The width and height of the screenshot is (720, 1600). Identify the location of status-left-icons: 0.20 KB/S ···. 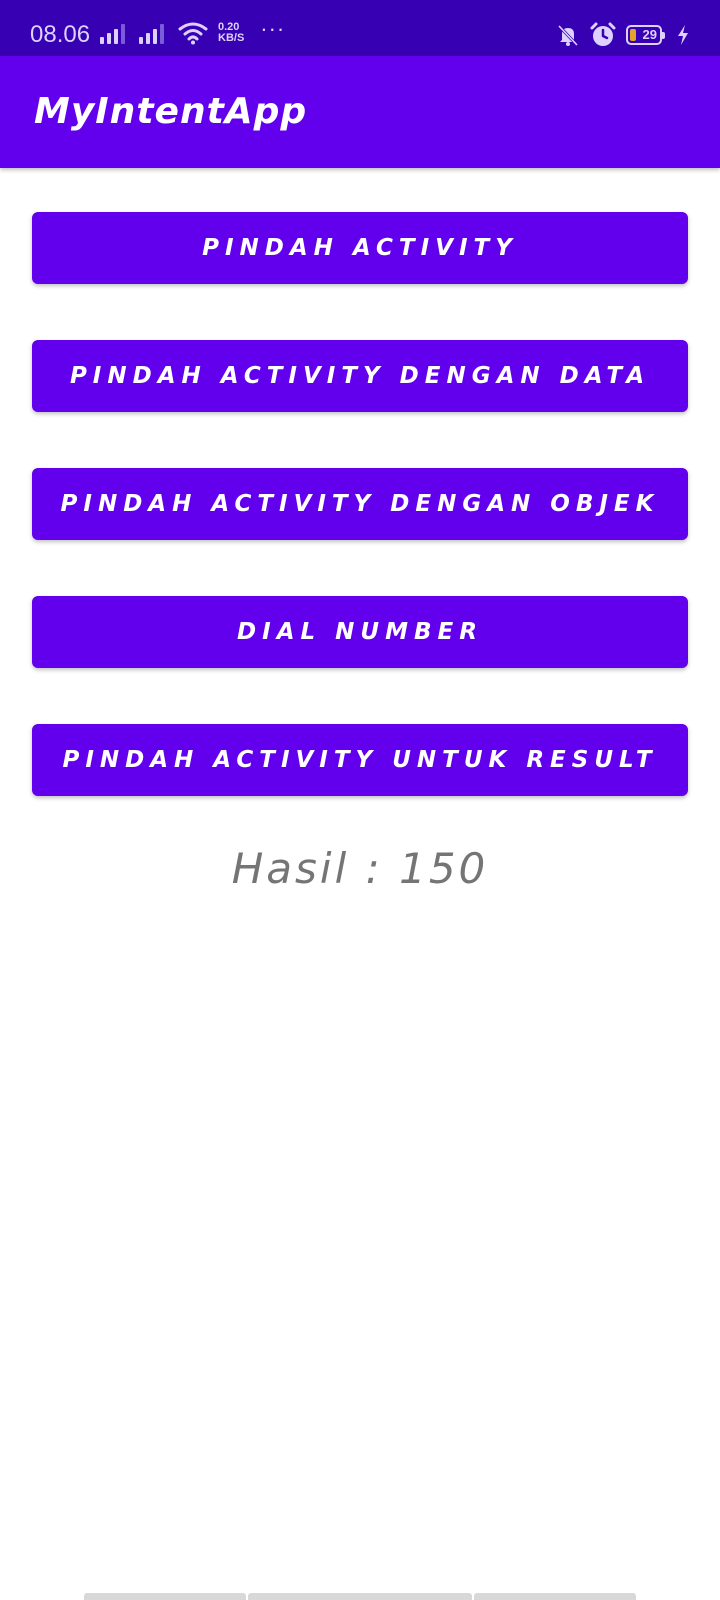
(193, 32).